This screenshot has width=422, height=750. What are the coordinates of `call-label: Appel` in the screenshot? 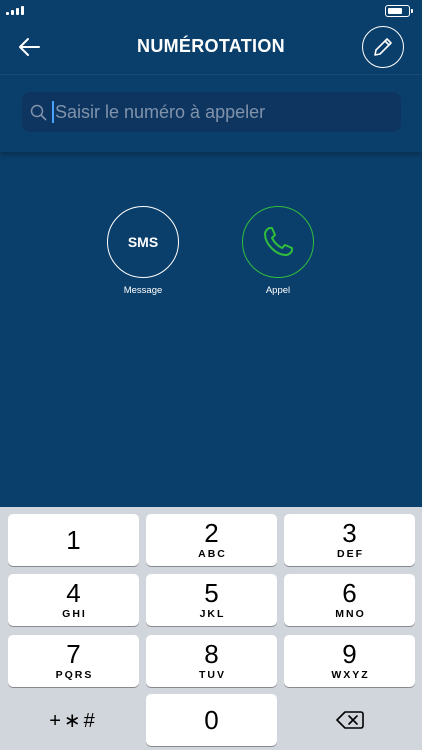 It's located at (278, 290).